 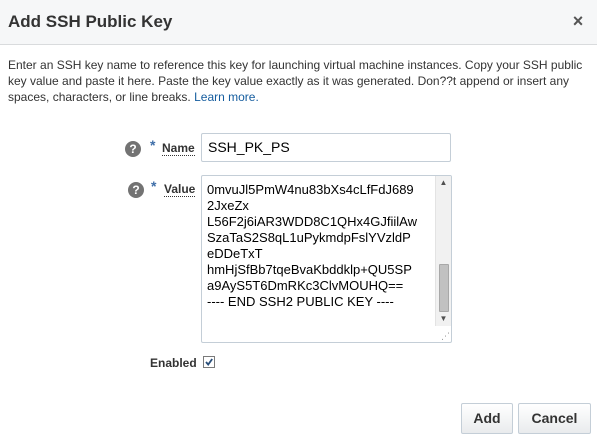 What do you see at coordinates (443, 251) in the screenshot?
I see `value-scrollbar: ▲ ▼` at bounding box center [443, 251].